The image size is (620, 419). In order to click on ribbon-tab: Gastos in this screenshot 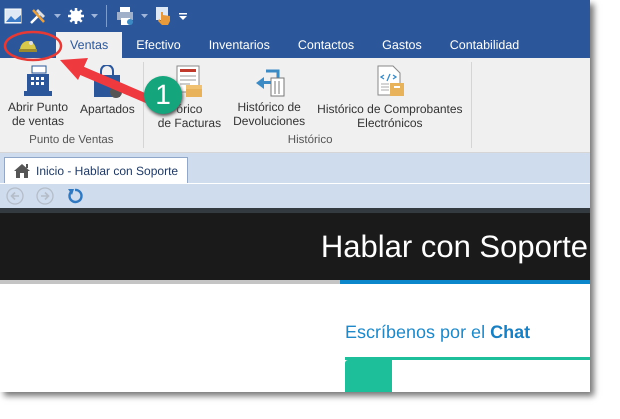, I will do `click(402, 45)`.